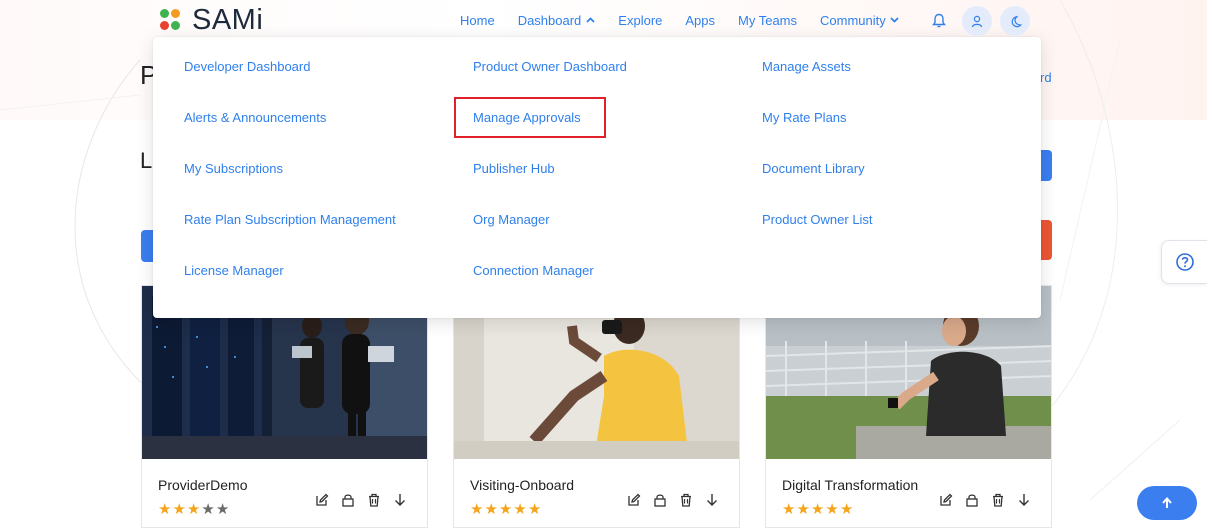 The image size is (1207, 528). Describe the element at coordinates (1046, 77) in the screenshot. I see `page-link: rd` at that location.